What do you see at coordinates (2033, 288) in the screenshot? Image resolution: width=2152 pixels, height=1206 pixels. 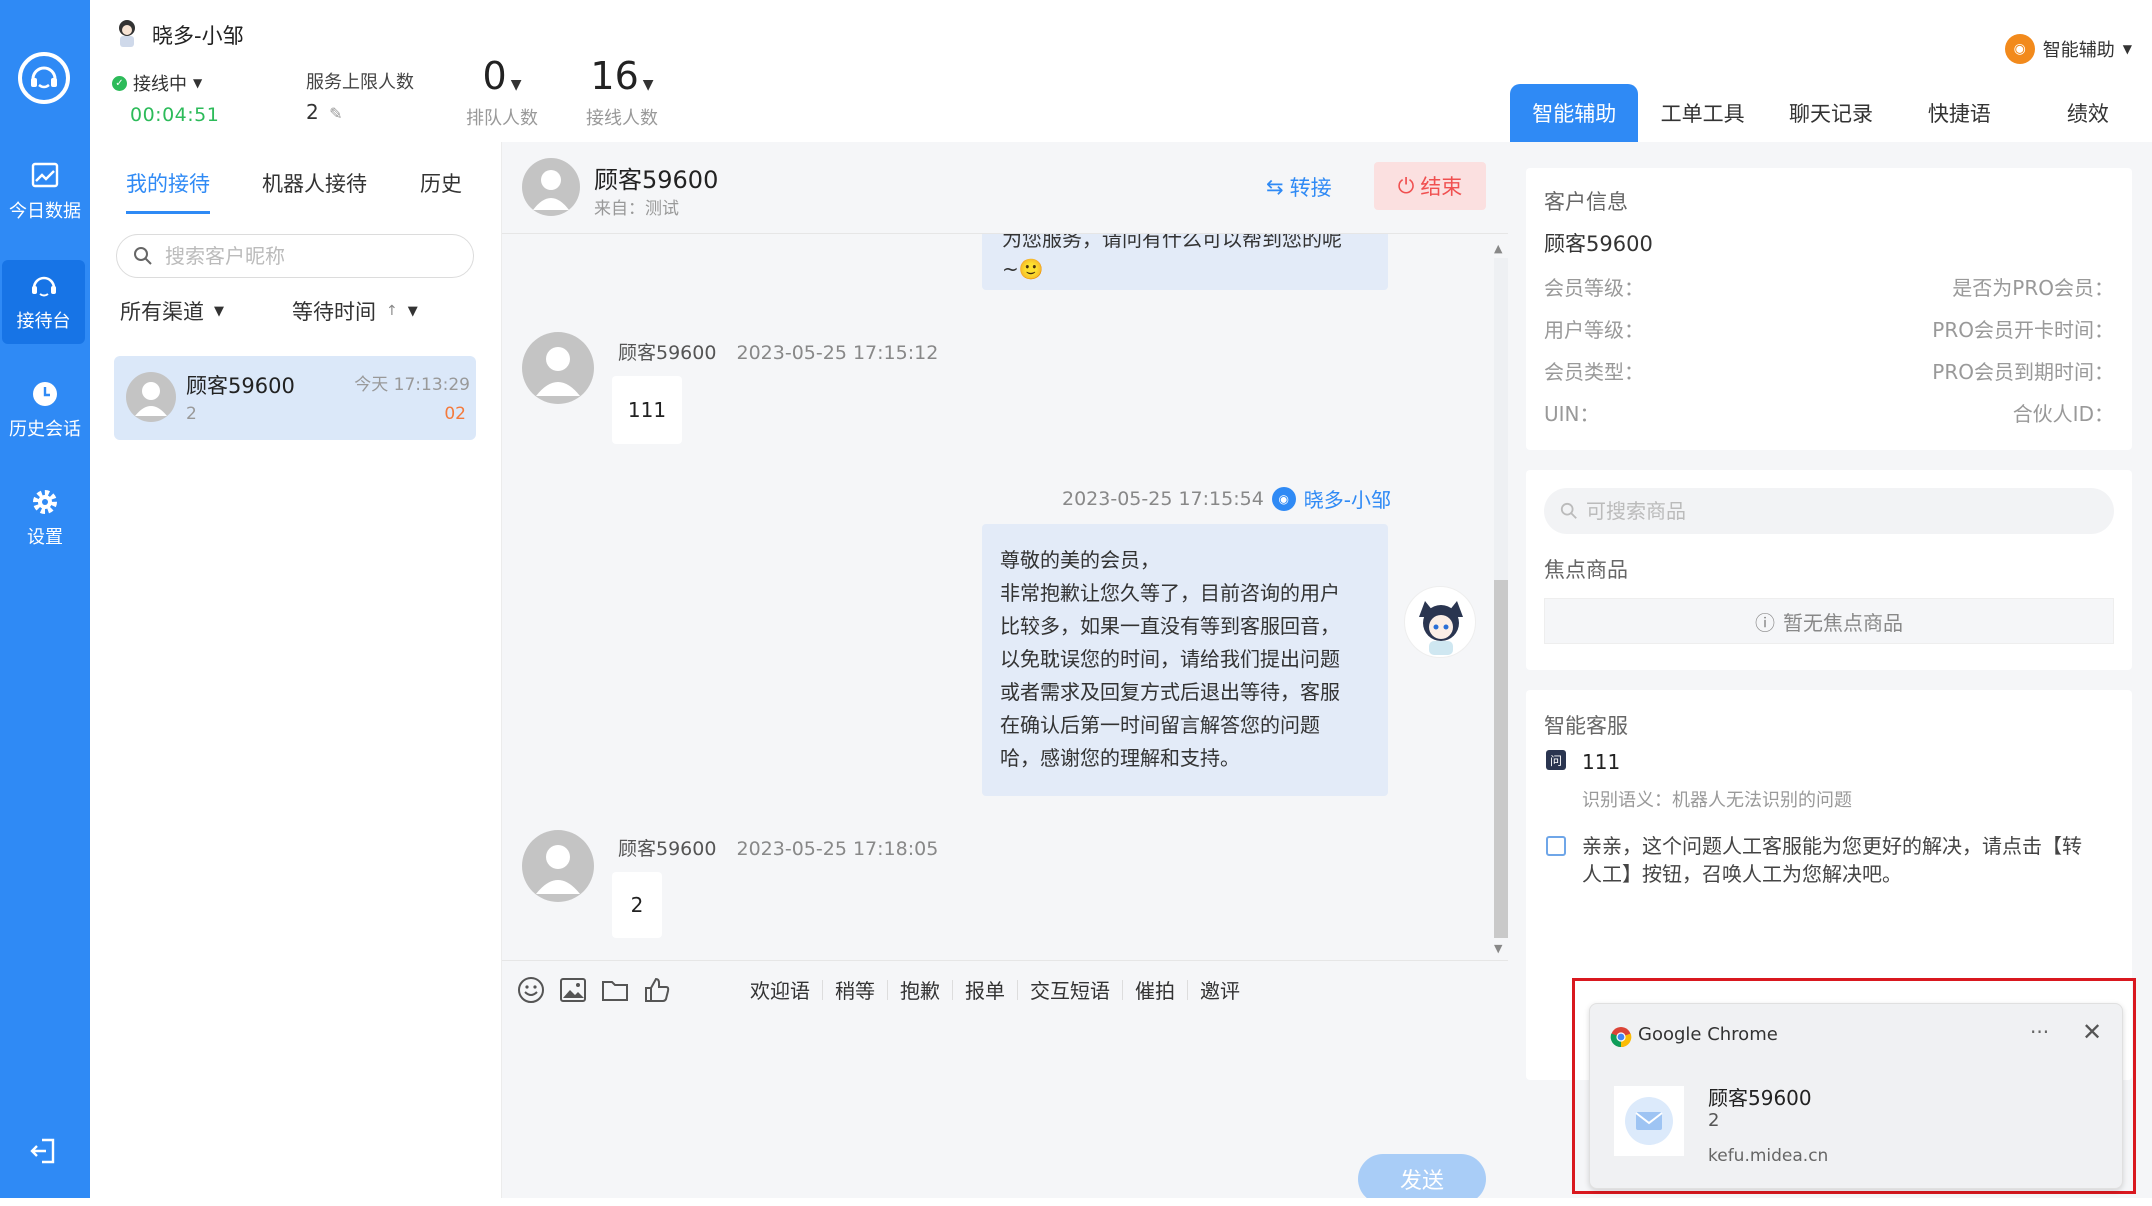 I see `pro-member-label: 是否为PRO会员：` at bounding box center [2033, 288].